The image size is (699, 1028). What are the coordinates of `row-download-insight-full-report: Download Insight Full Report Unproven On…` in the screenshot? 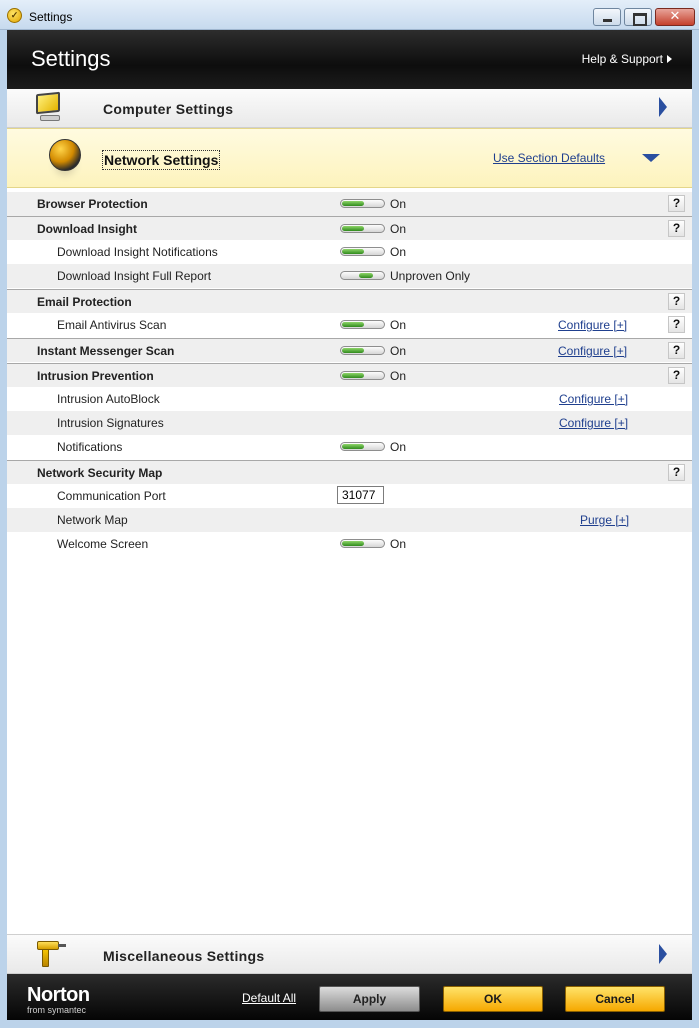 It's located at (349, 276).